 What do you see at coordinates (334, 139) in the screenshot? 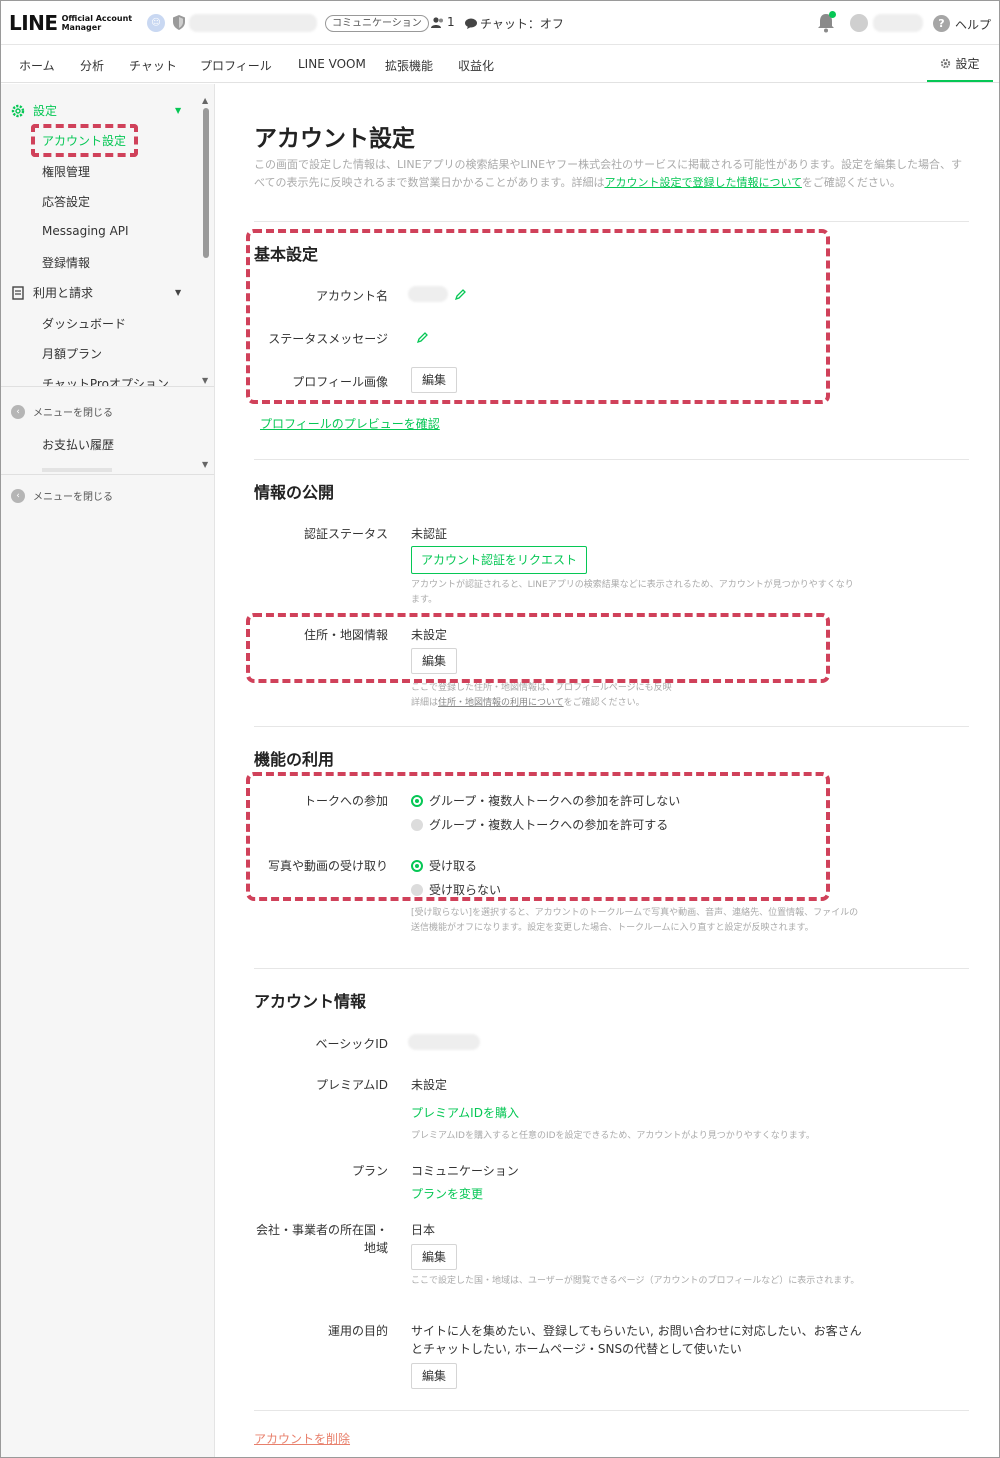
I see `page-title: アカウント設定` at bounding box center [334, 139].